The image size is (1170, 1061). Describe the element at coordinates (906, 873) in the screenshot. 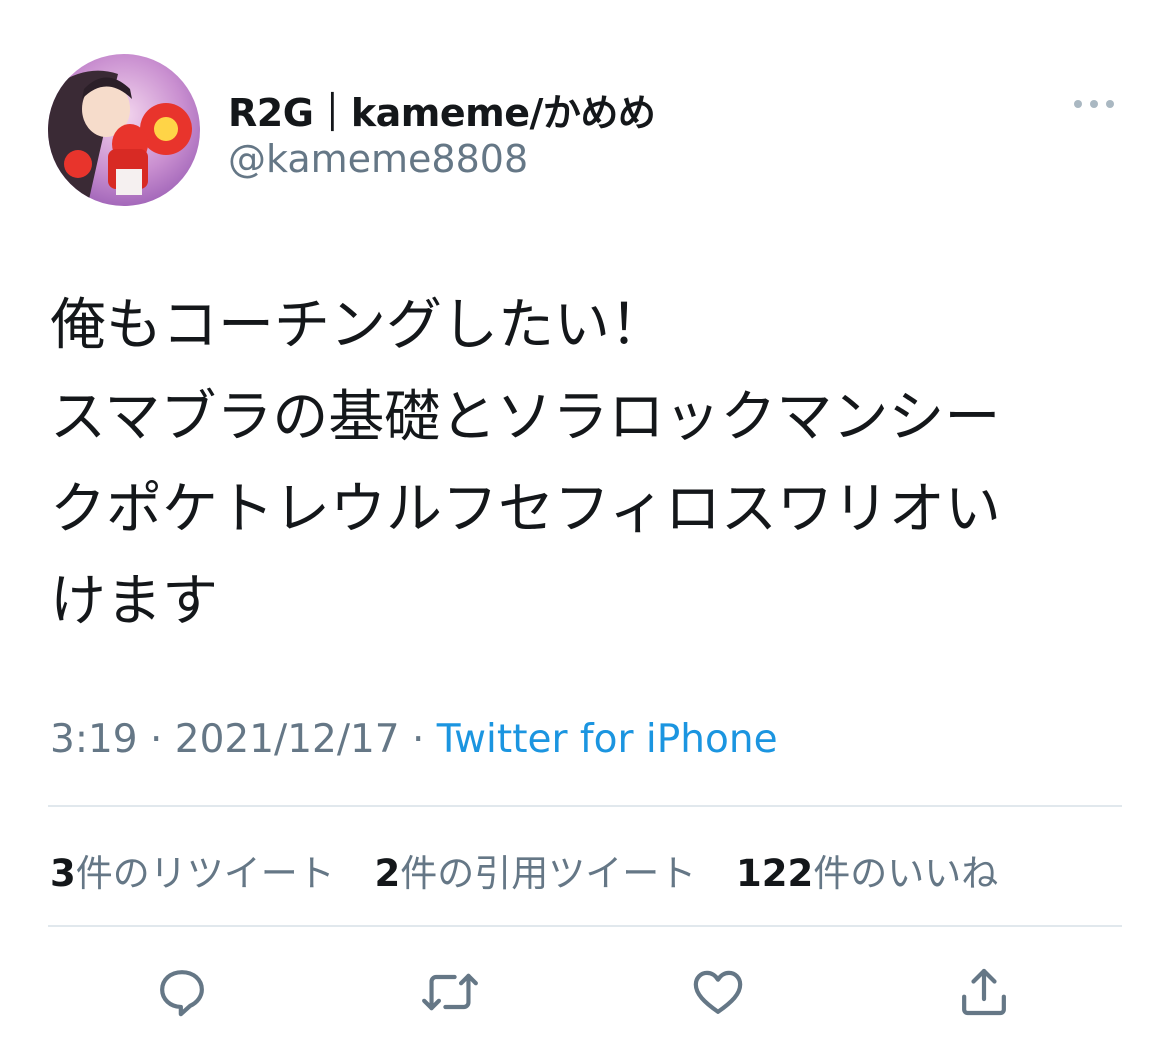

I see `likes-label: 件のいいね` at that location.